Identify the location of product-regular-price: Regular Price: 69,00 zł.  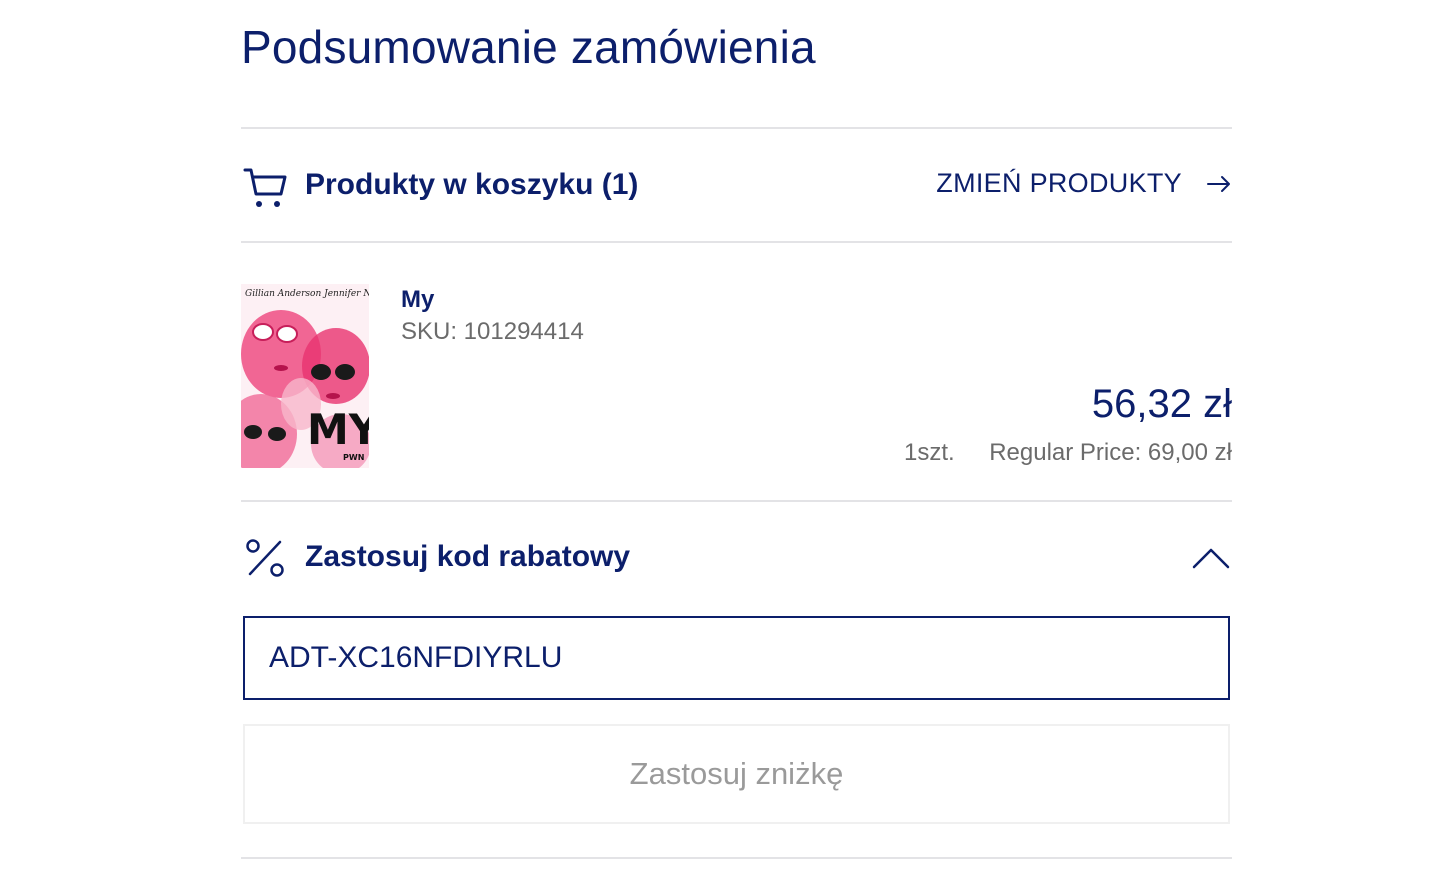
(1110, 452).